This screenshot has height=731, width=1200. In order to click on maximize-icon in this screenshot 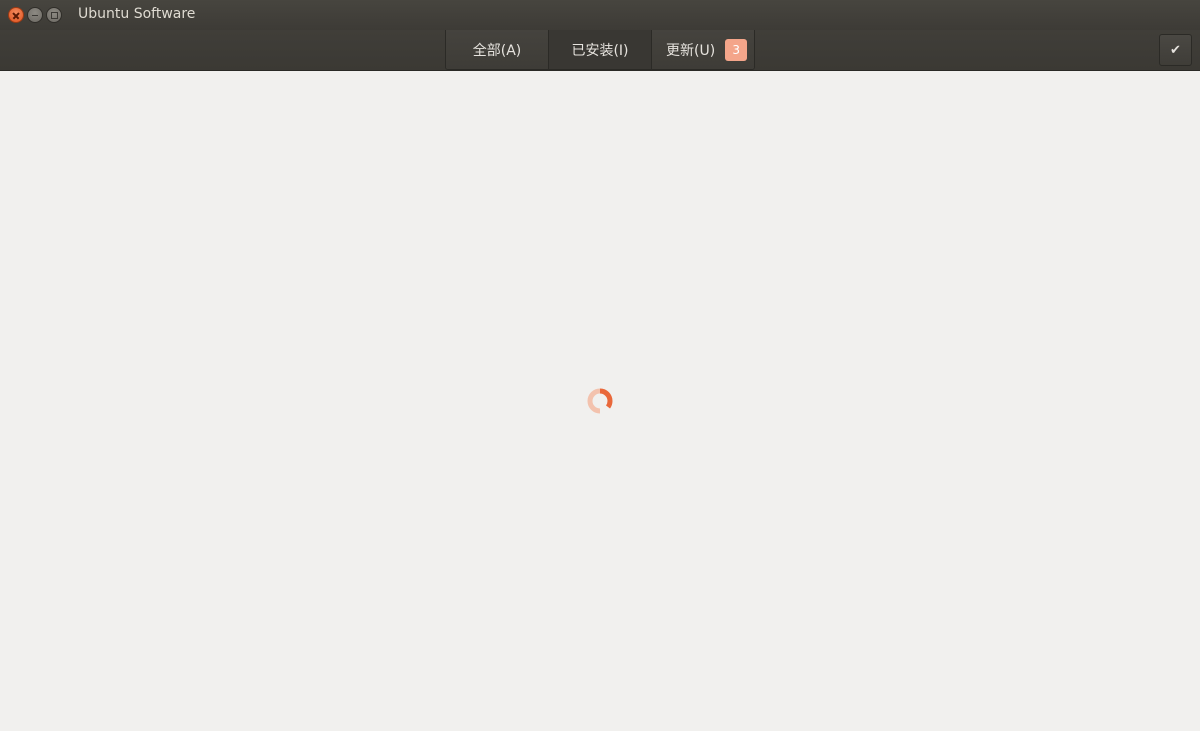, I will do `click(54, 15)`.